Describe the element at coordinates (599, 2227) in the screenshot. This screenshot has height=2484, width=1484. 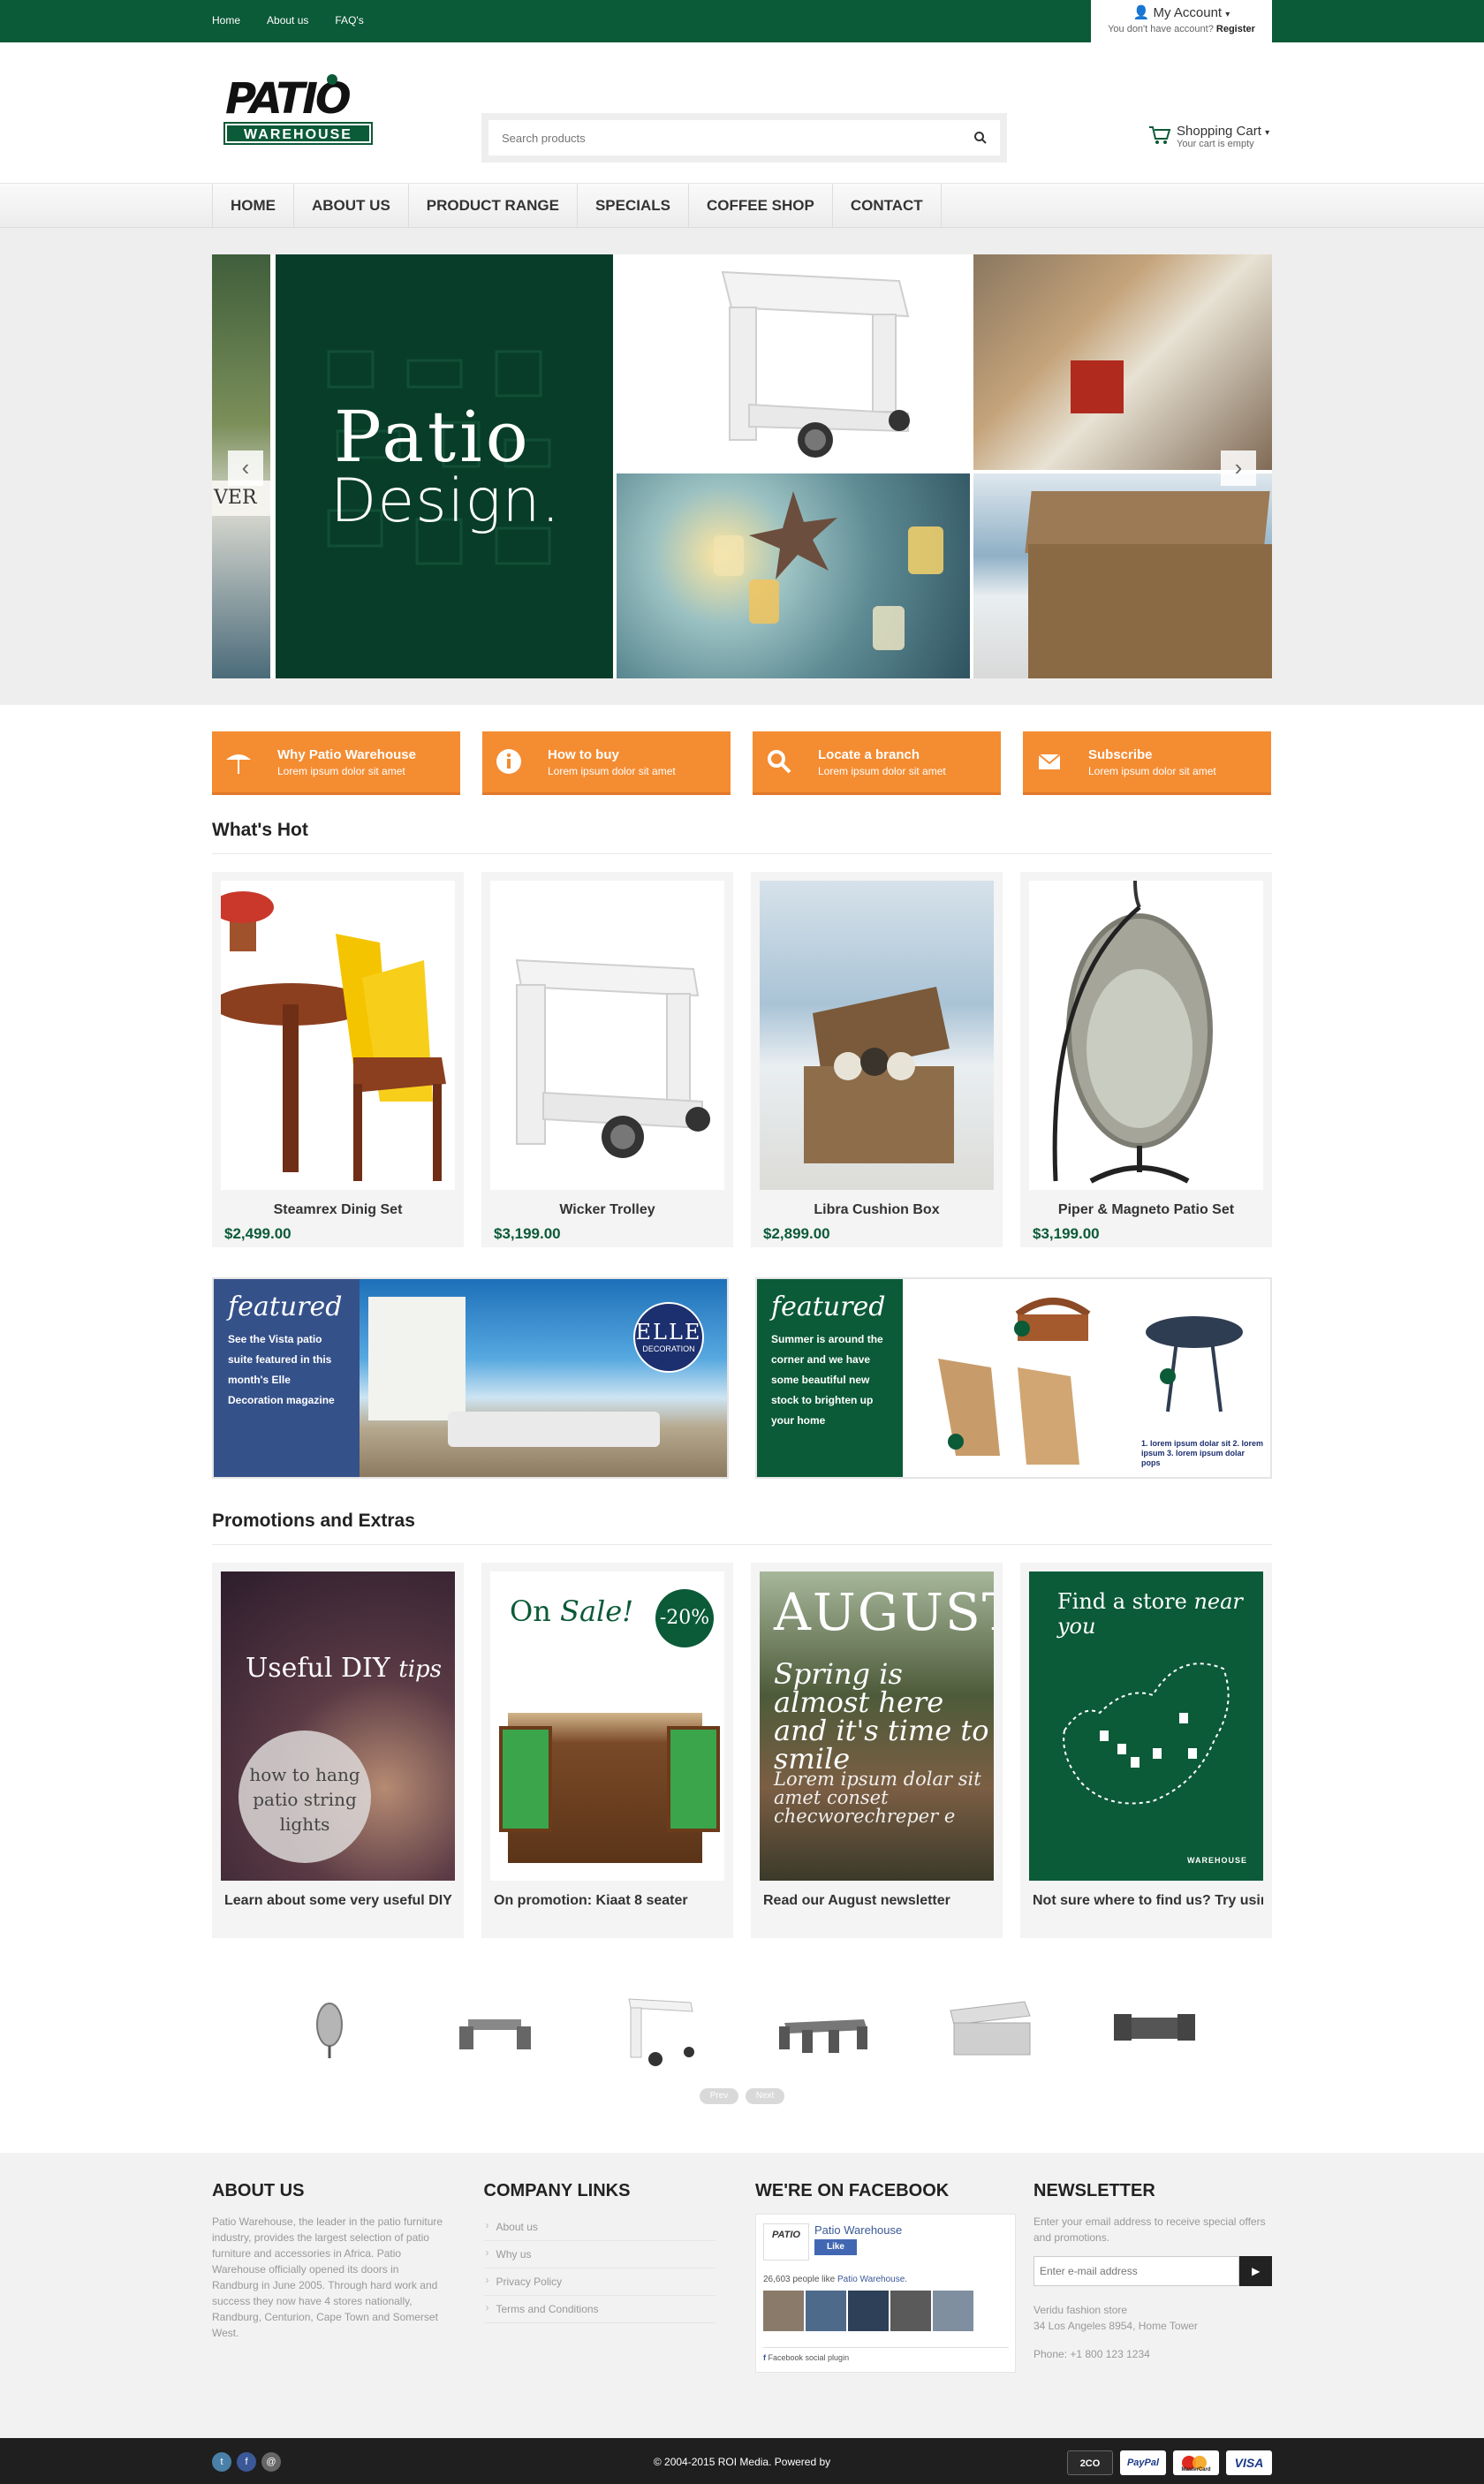
I see `footer-link-about: About us` at that location.